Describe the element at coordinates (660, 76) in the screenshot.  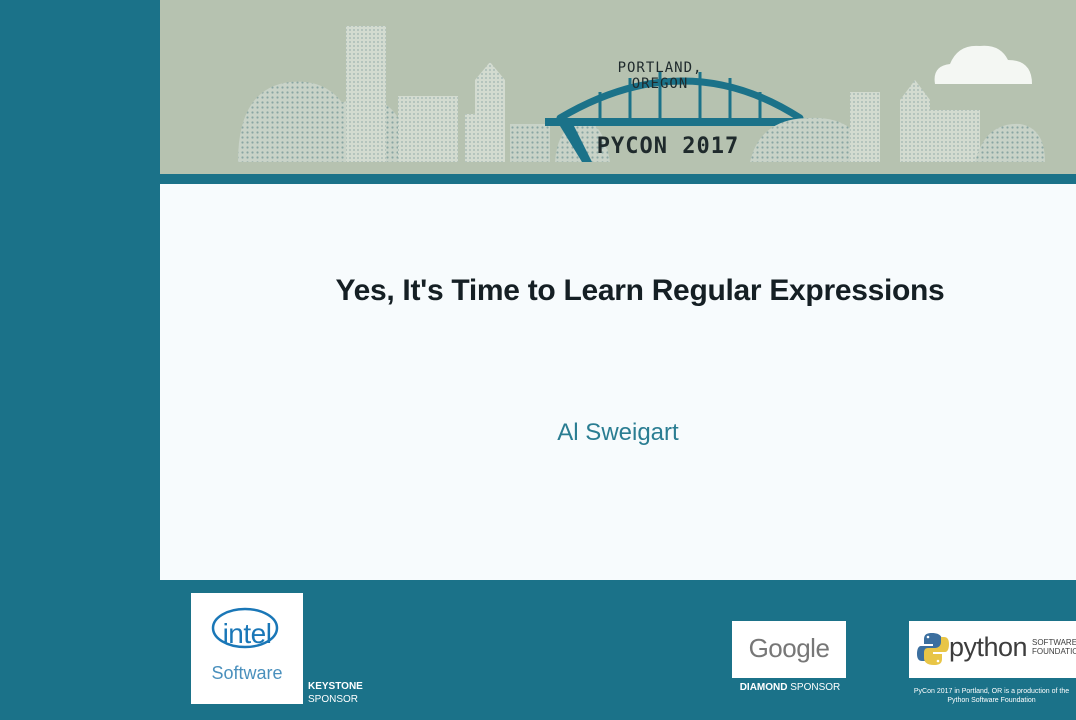
I see `city-label: PORTLAND, OREGON` at that location.